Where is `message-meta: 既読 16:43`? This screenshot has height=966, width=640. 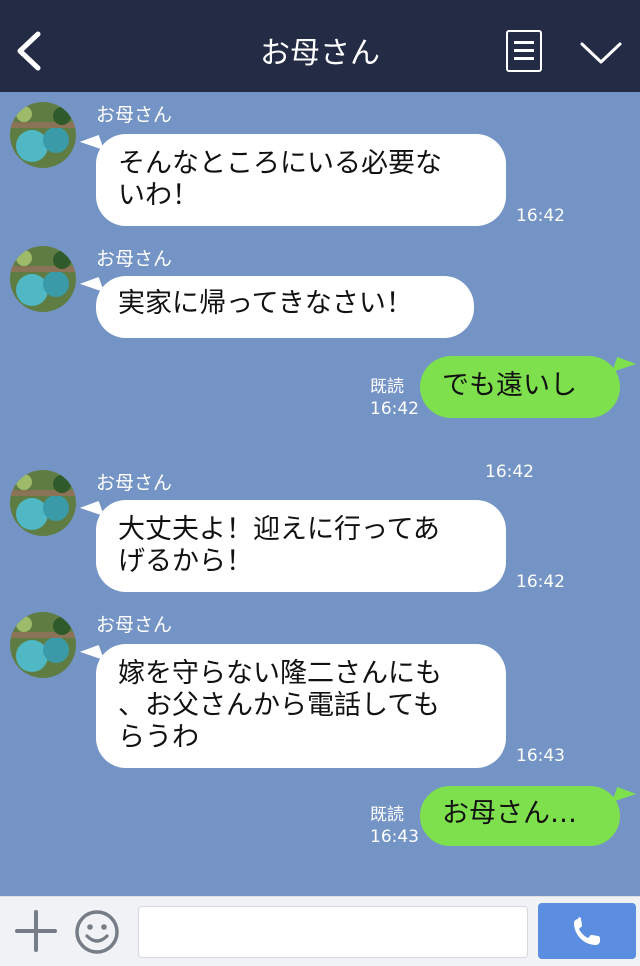
message-meta: 既読 16:43 is located at coordinates (394, 826).